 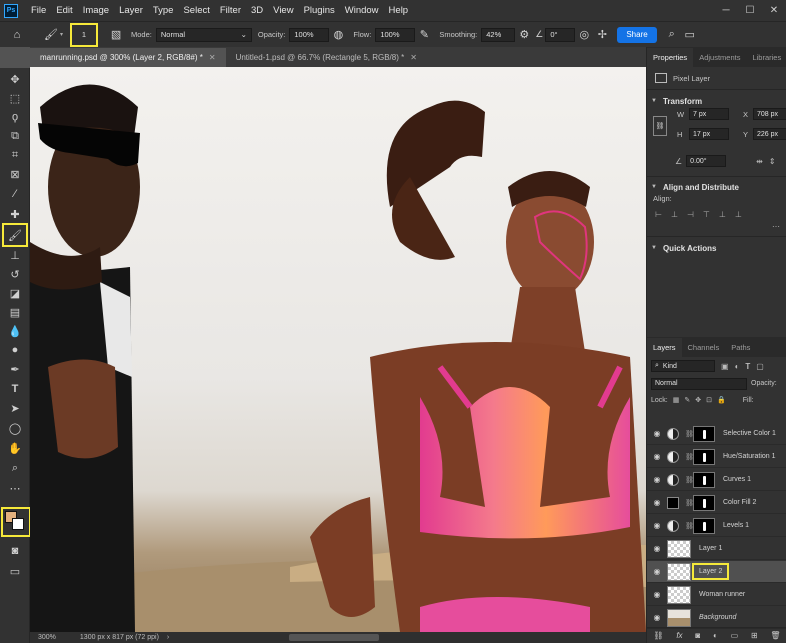 I want to click on flow-field: 100%, so click(x=395, y=34).